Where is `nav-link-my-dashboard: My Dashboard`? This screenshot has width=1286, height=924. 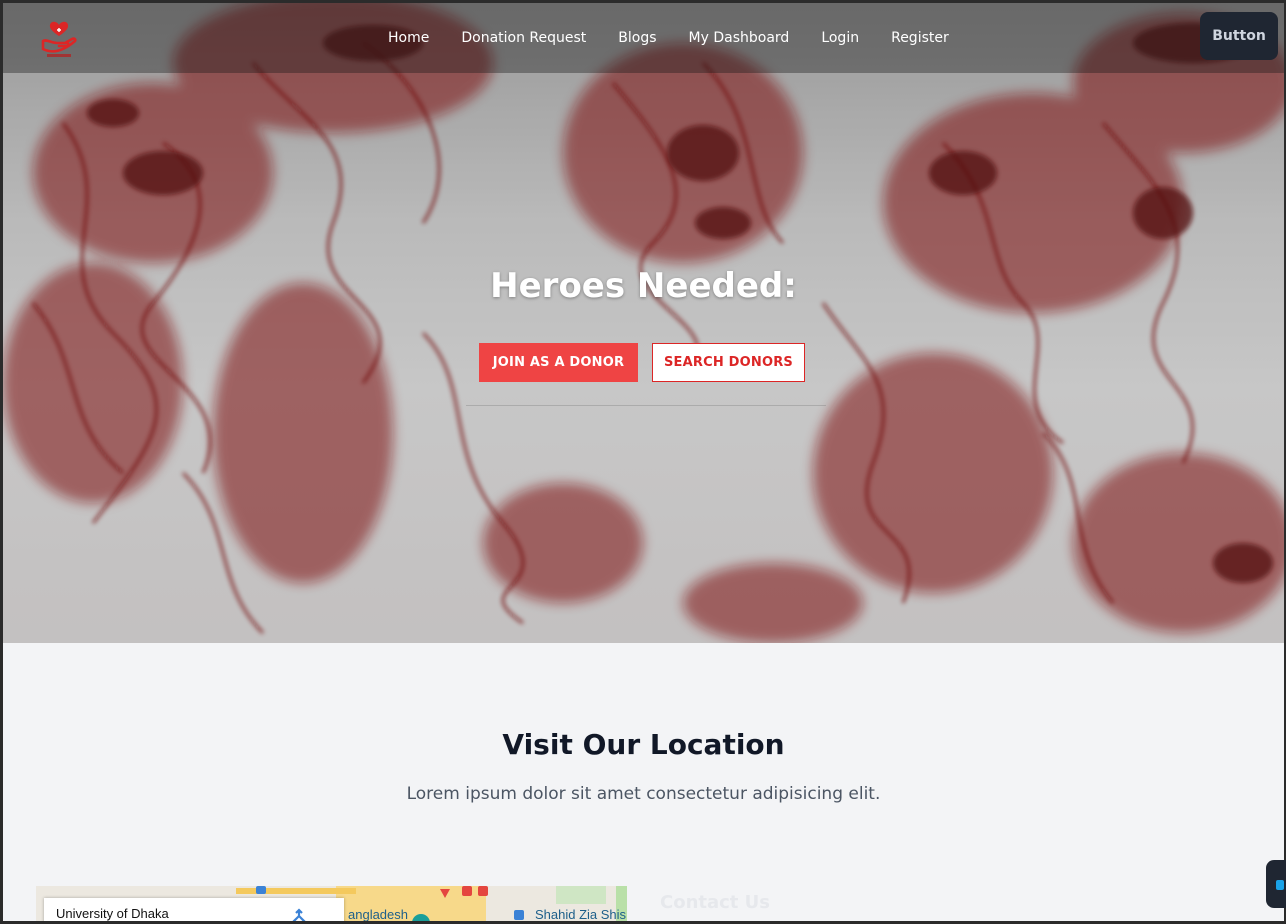 nav-link-my-dashboard: My Dashboard is located at coordinates (739, 38).